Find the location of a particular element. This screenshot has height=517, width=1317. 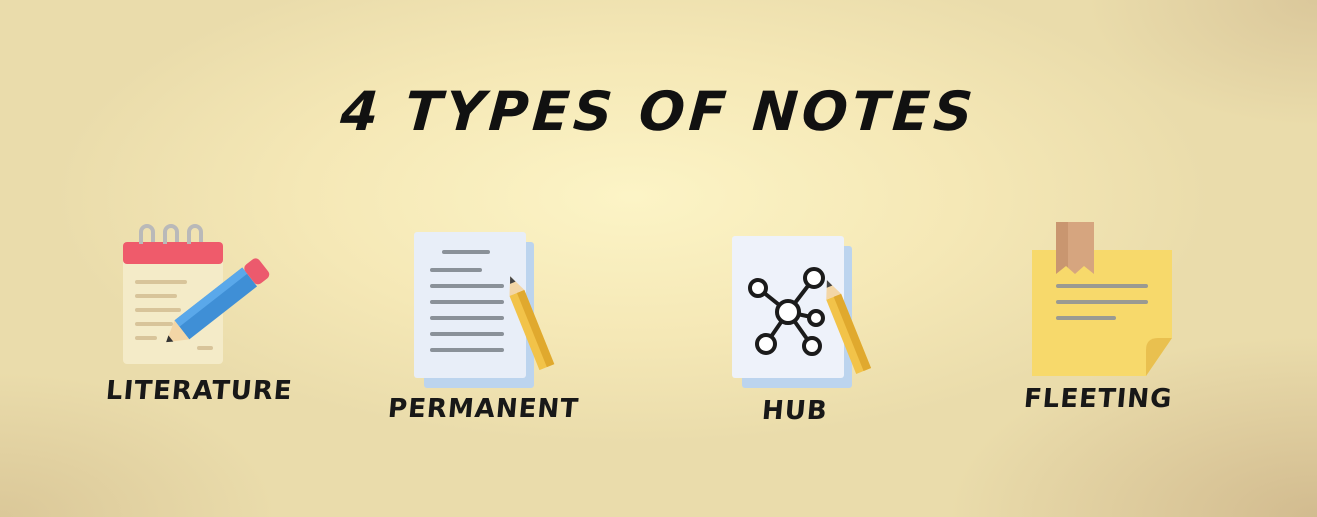

note-type-hub is located at coordinates (803, 314).